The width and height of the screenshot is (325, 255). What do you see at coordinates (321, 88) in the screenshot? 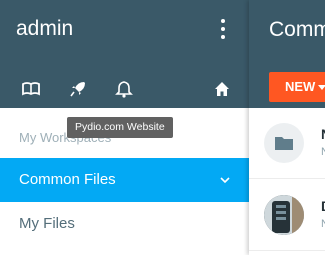
I see `caret-down-icon` at bounding box center [321, 88].